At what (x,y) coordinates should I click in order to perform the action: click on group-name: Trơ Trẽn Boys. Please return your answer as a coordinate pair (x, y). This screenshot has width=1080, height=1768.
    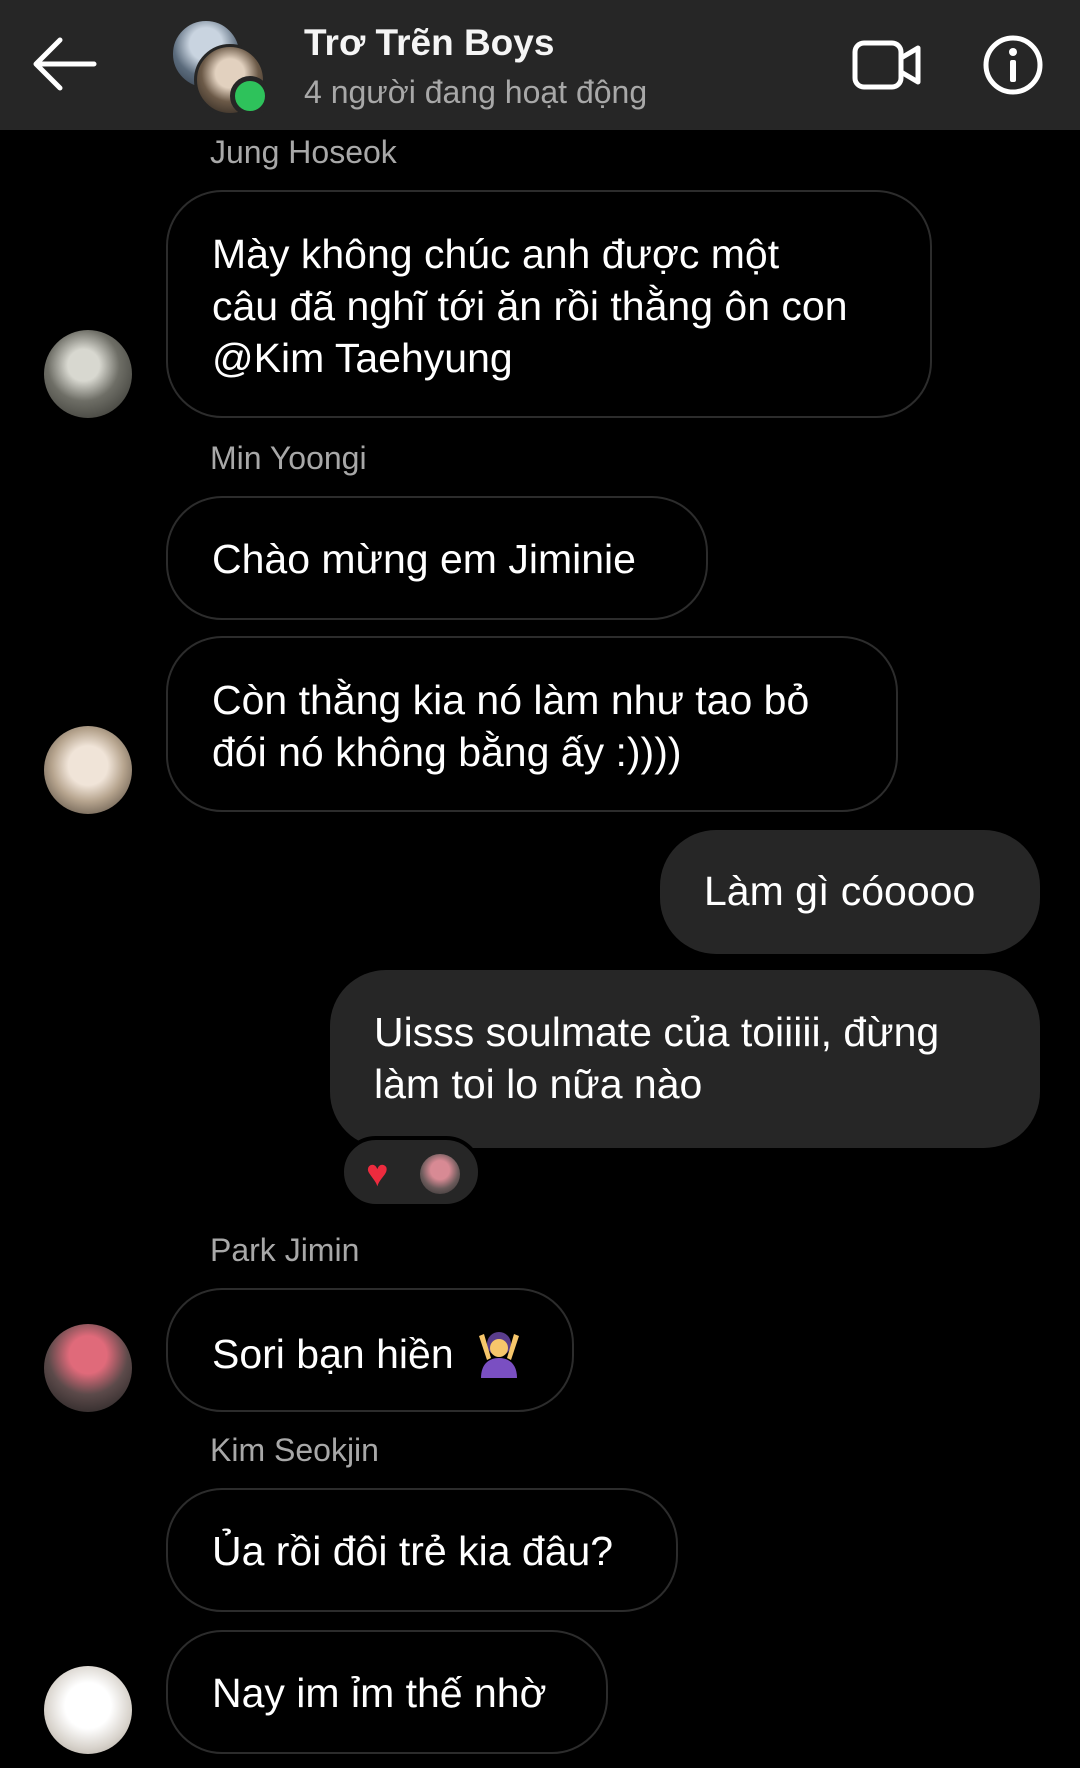
    Looking at the image, I should click on (429, 43).